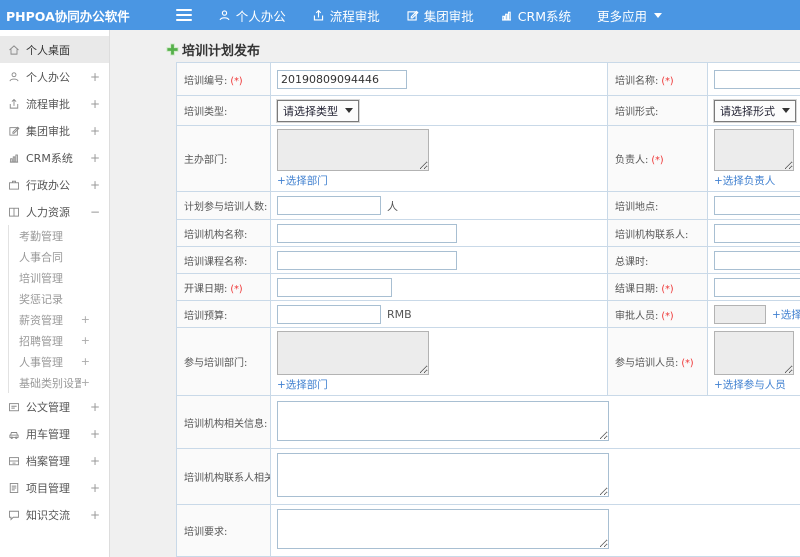 The height and width of the screenshot is (557, 800). Describe the element at coordinates (353, 353) in the screenshot. I see `join-dept-textarea` at that location.